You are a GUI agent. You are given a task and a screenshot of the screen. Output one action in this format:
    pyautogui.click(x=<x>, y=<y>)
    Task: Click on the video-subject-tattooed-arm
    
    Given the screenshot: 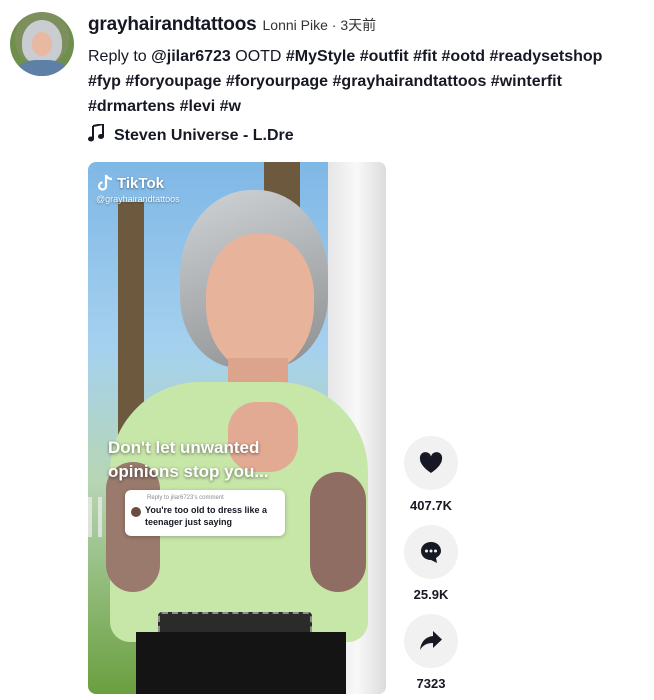 What is the action you would take?
    pyautogui.click(x=338, y=532)
    